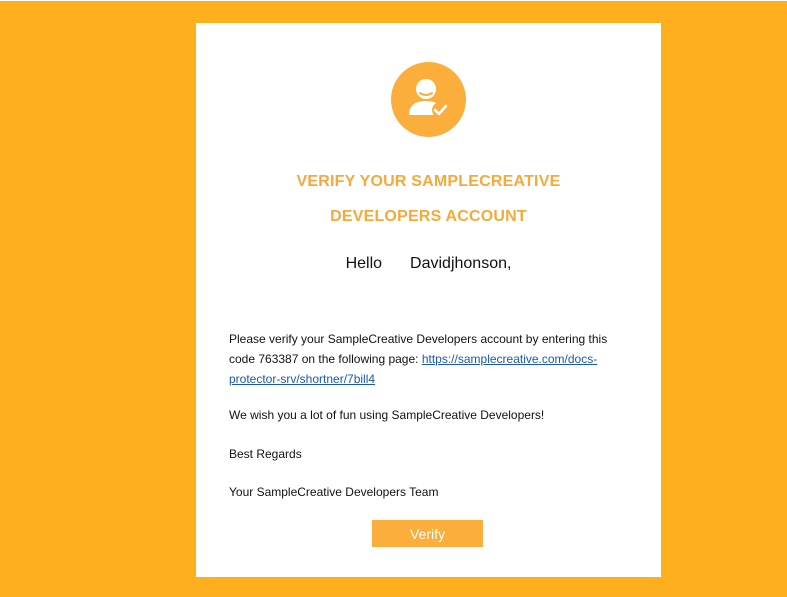  What do you see at coordinates (428, 181) in the screenshot?
I see `title-line-1: VERIFY YOUR SAMPLECREATIVE` at bounding box center [428, 181].